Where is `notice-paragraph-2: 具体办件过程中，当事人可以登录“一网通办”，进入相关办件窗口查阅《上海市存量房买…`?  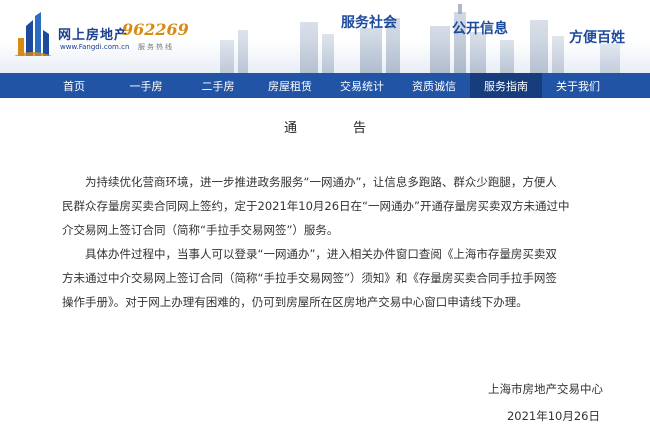
notice-paragraph-2: 具体办件过程中，当事人可以登录“一网通办”，进入相关办件窗口查阅《上海市存量房买… is located at coordinates (340, 278).